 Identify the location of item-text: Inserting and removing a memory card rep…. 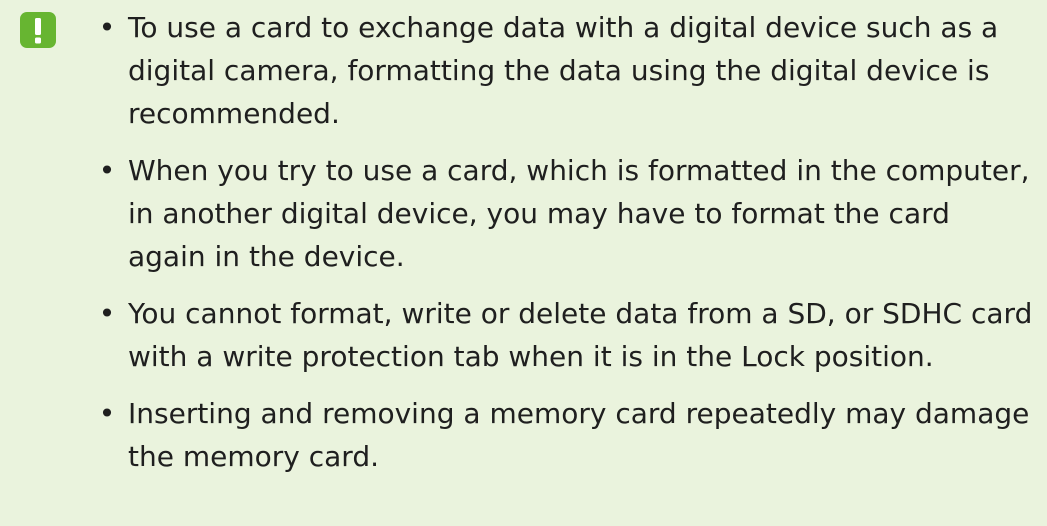
(579, 435).